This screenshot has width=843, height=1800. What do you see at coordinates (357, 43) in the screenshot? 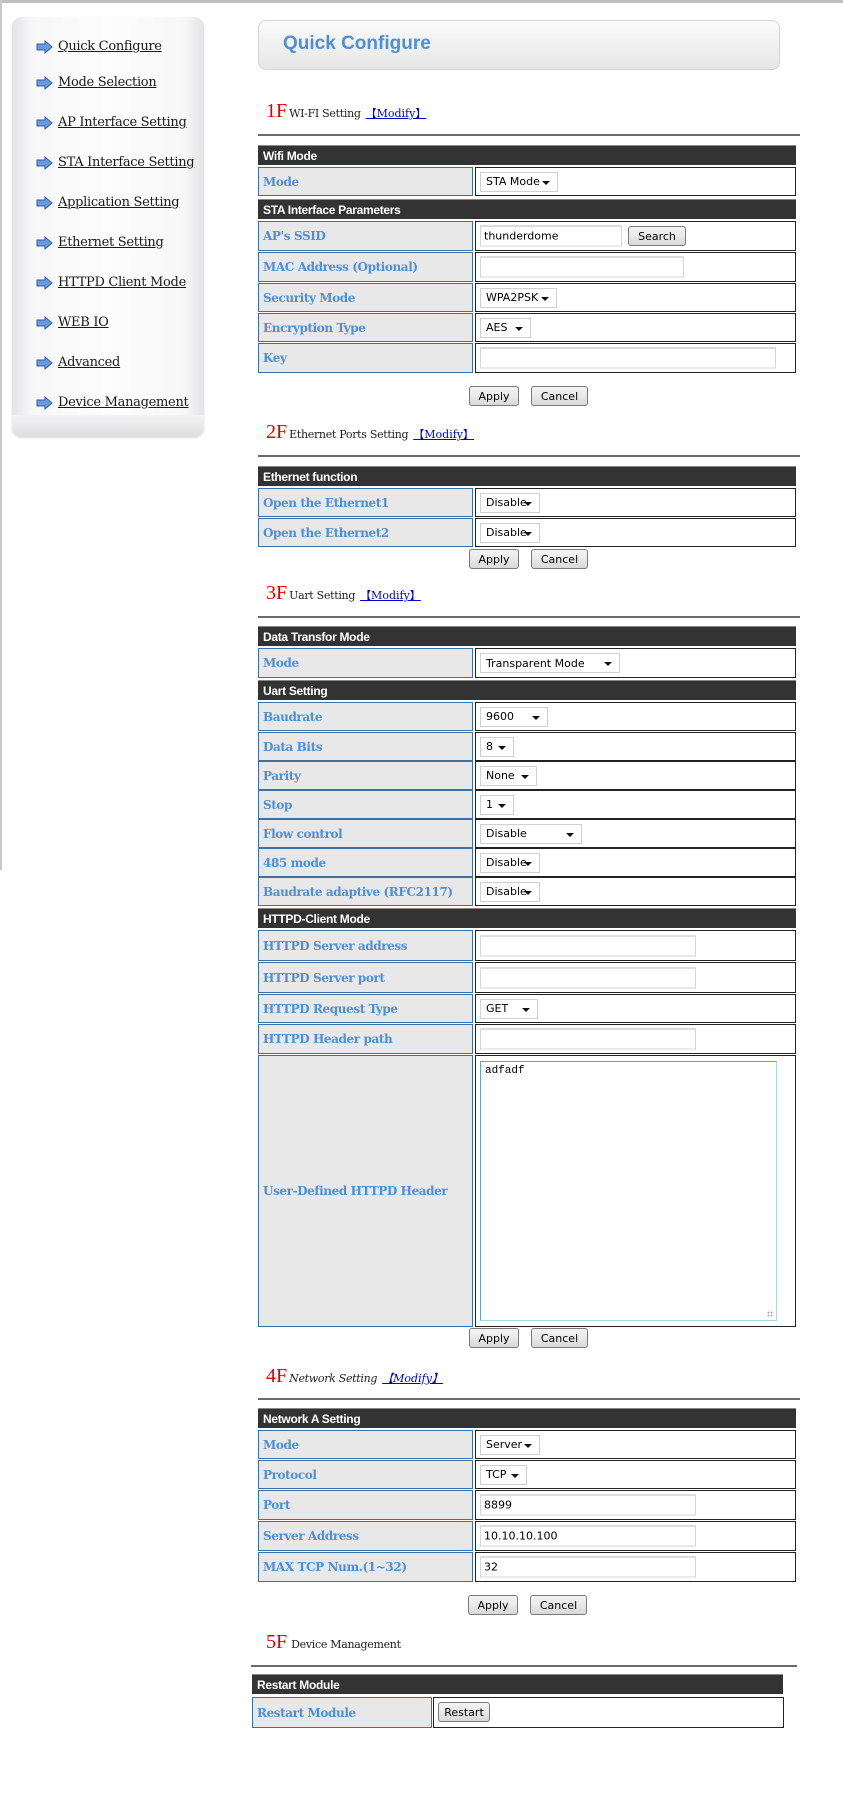
I see `page-title: Quick Configure` at bounding box center [357, 43].